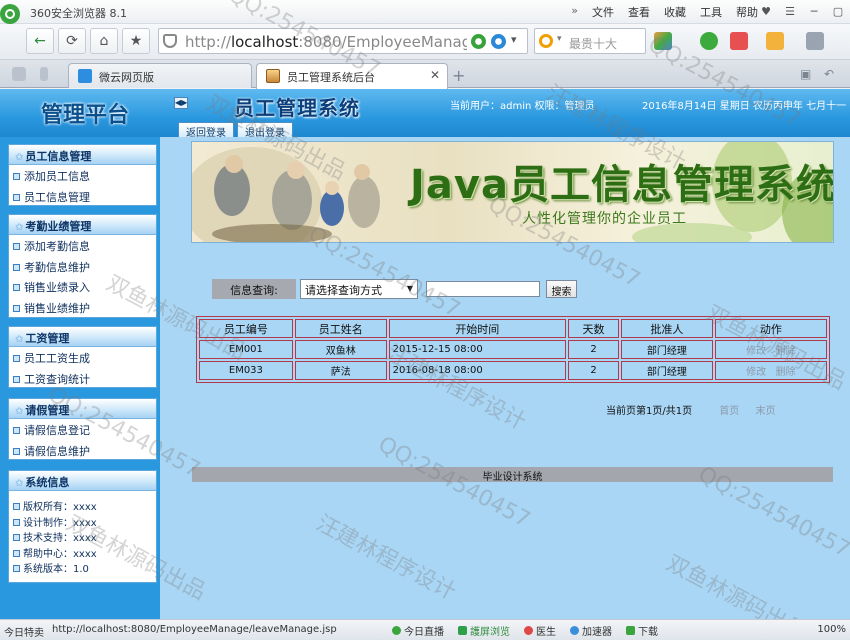 The height and width of the screenshot is (640, 850). I want to click on menu-favorites: 收藏, so click(675, 12).